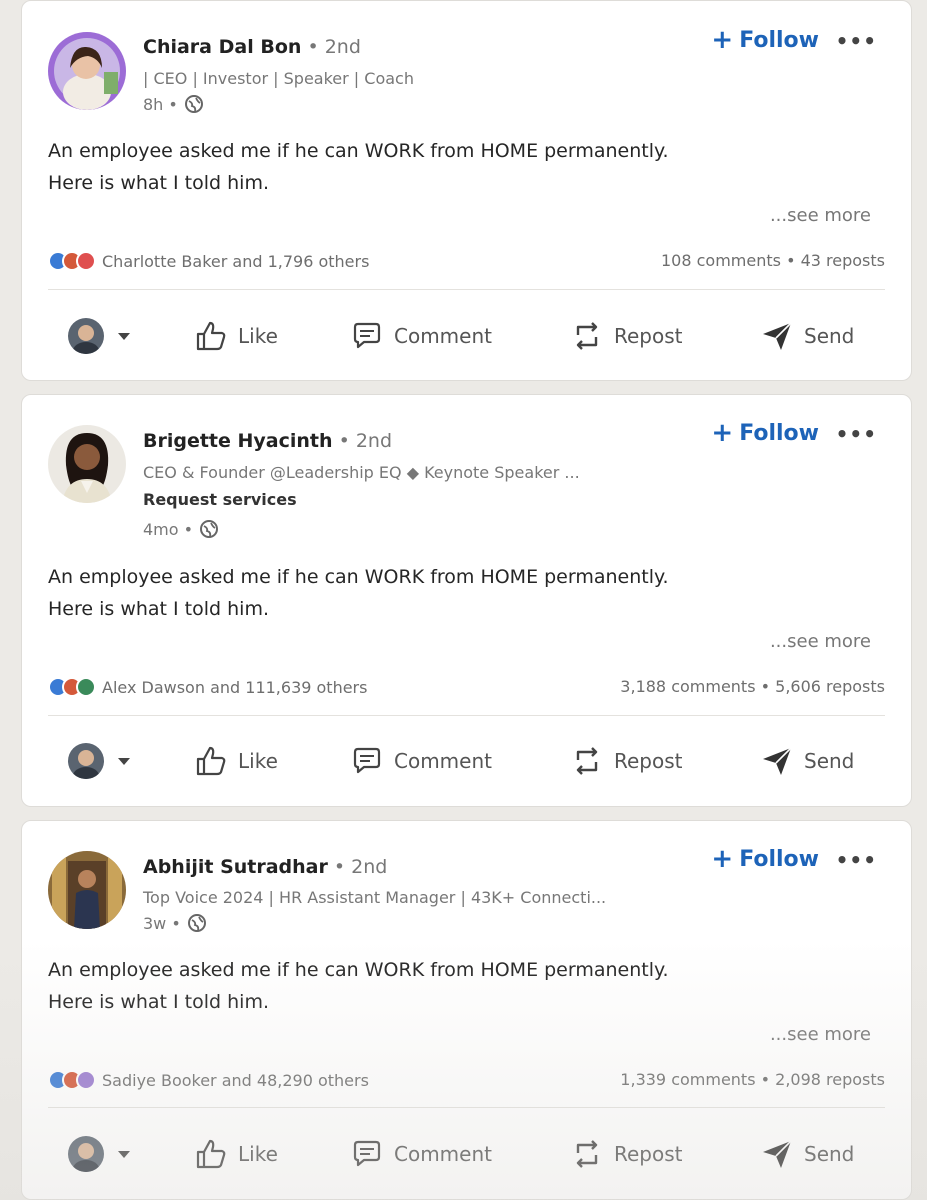 This screenshot has width=927, height=1200. What do you see at coordinates (236, 261) in the screenshot?
I see `reactions-text: Charlotte Baker and 1,796 others` at bounding box center [236, 261].